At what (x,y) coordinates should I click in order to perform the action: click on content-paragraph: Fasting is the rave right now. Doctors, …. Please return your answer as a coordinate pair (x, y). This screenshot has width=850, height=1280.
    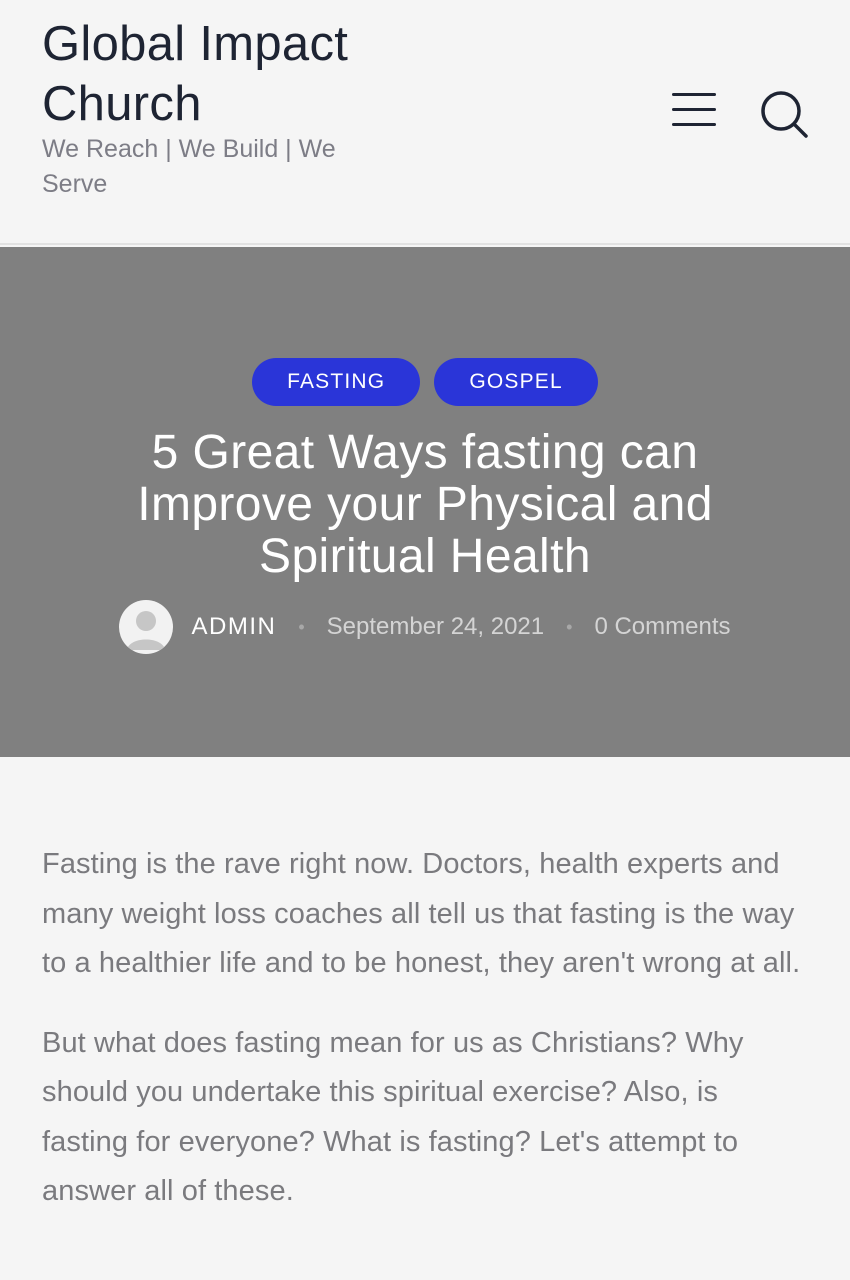
    Looking at the image, I should click on (421, 913).